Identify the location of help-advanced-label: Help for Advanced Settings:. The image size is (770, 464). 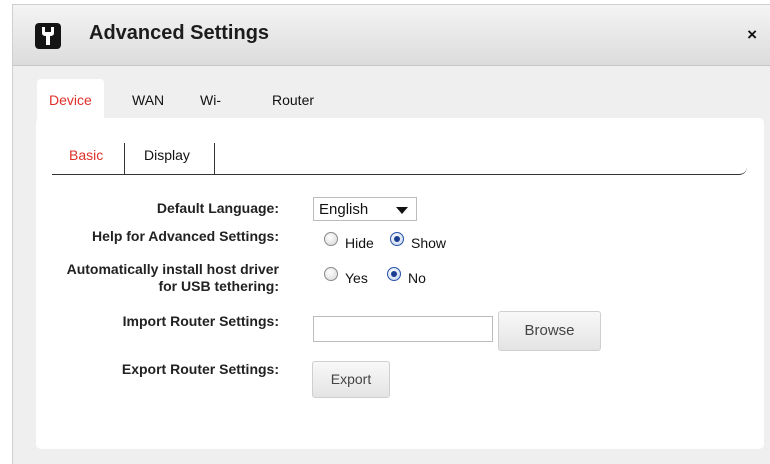
(185, 236).